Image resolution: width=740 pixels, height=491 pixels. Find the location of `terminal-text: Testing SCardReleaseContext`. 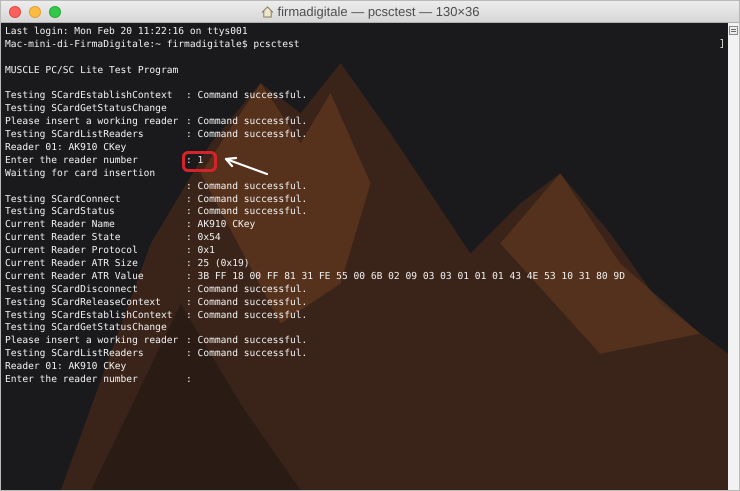

terminal-text: Testing SCardReleaseContext is located at coordinates (83, 303).